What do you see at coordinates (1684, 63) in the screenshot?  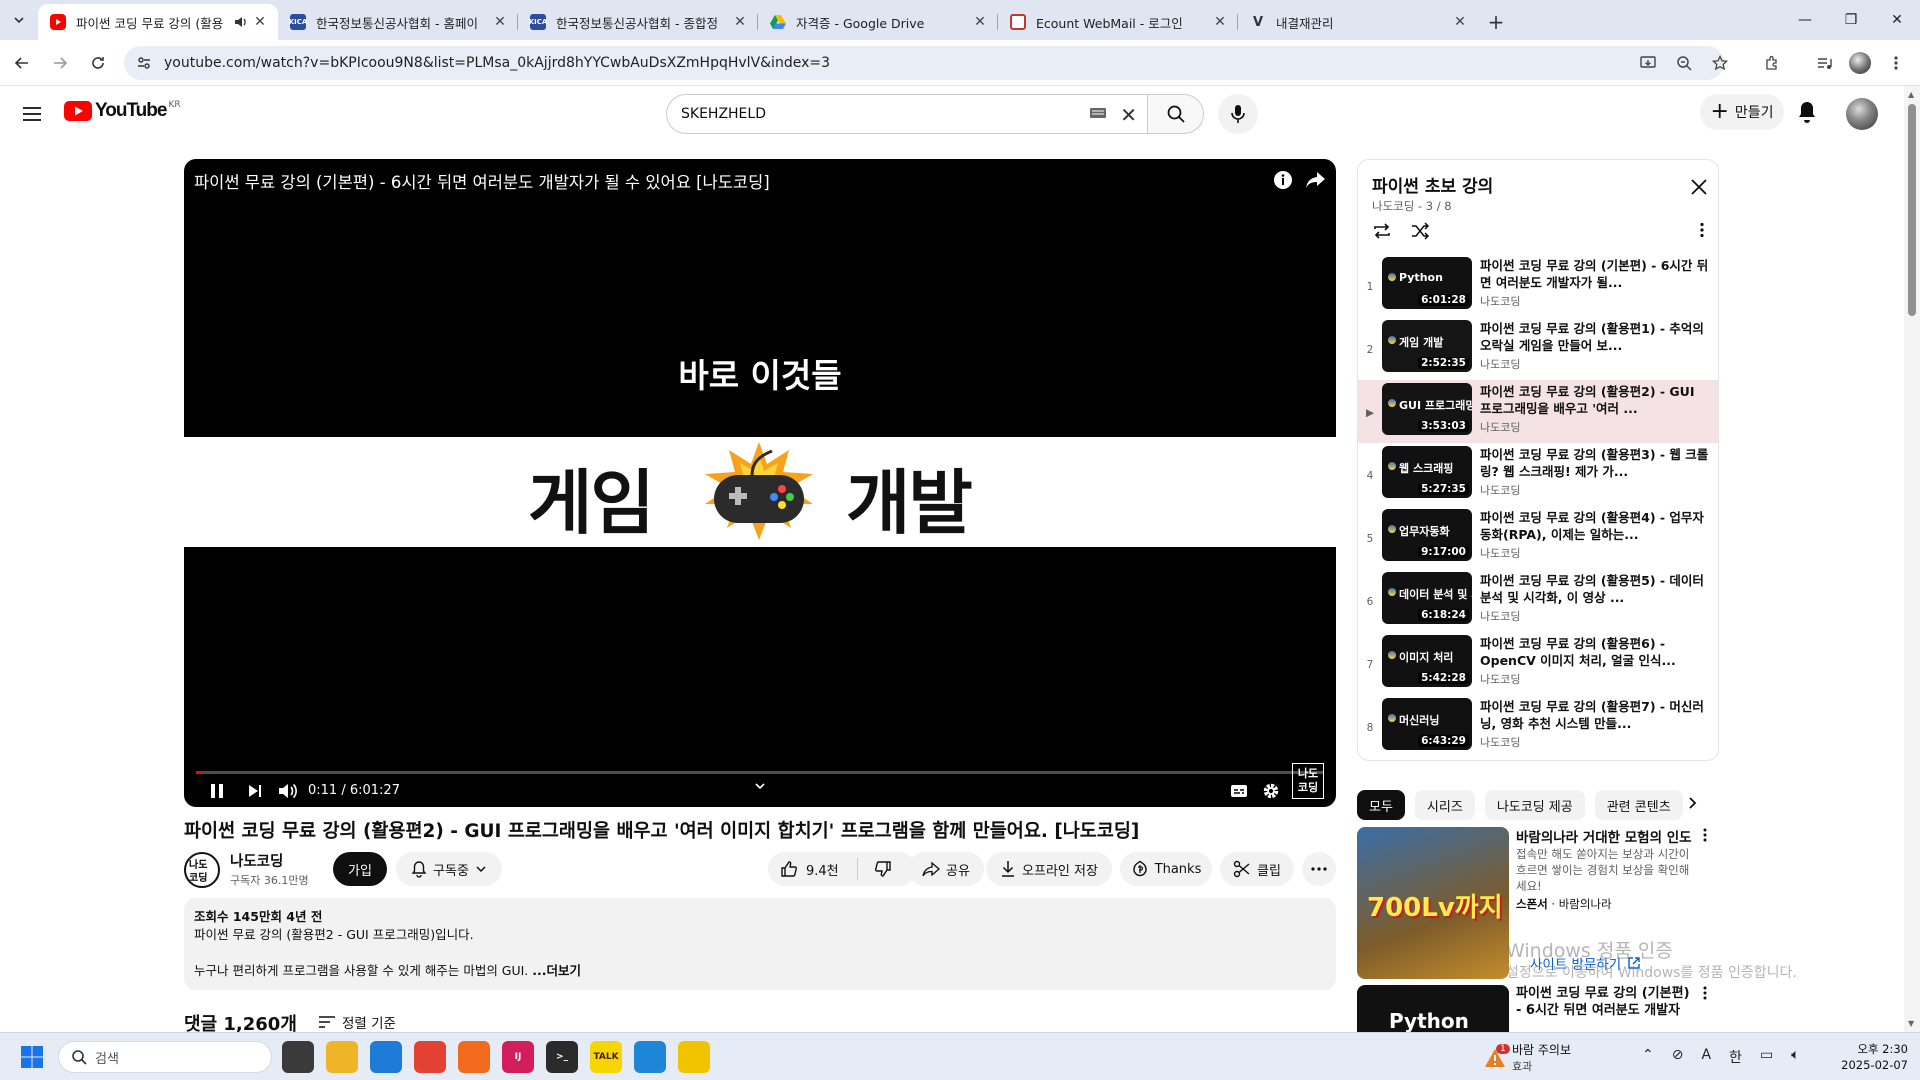 I see `zoom-icon` at bounding box center [1684, 63].